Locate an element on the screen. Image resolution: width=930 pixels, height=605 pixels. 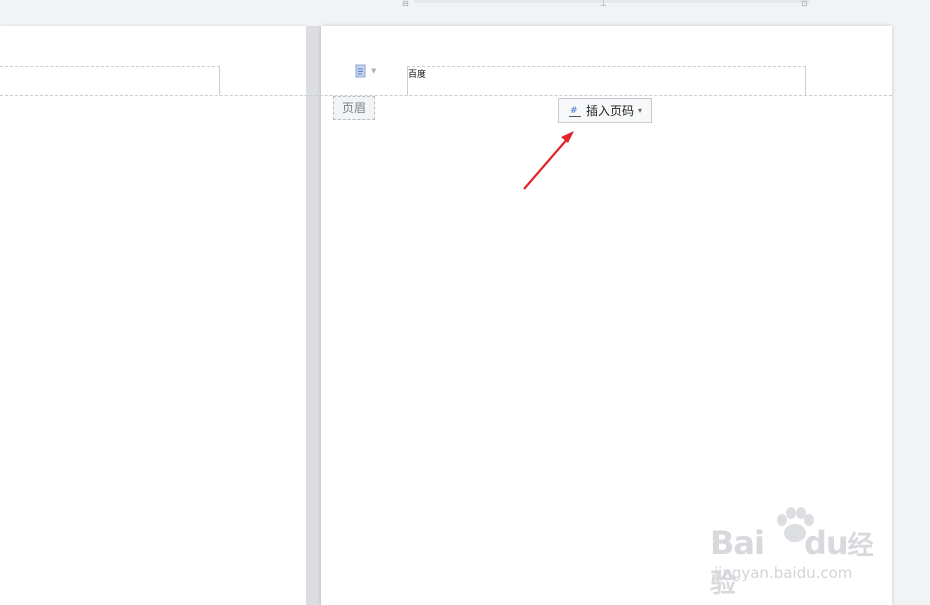
watermark-url: jingyan.baidu.com is located at coordinates (783, 573).